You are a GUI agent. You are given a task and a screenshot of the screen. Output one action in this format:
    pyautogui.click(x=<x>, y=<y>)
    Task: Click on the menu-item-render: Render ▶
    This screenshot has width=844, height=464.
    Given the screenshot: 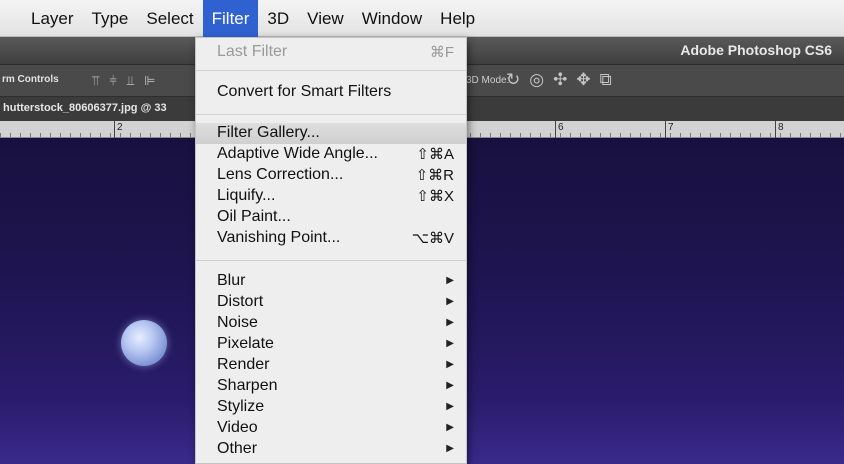 What is the action you would take?
    pyautogui.click(x=331, y=365)
    